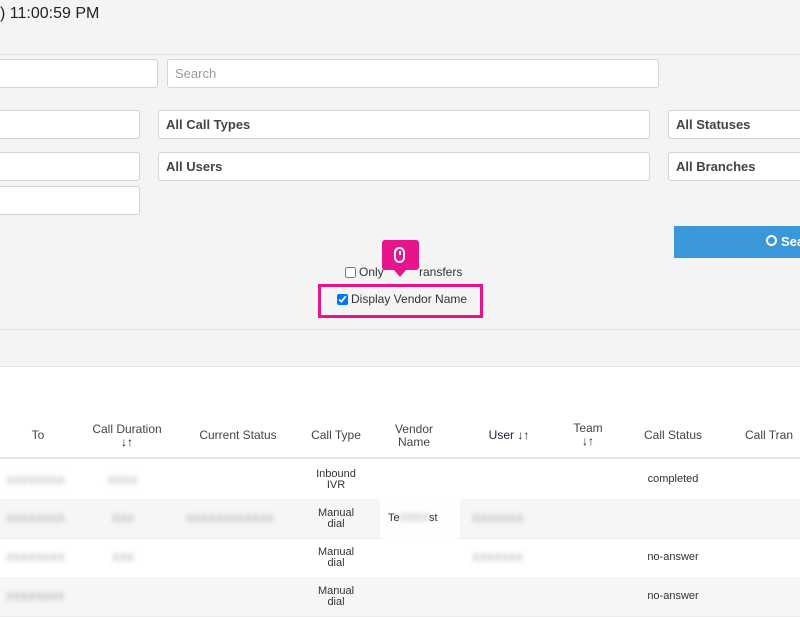  Describe the element at coordinates (35, 519) in the screenshot. I see `row-2-to-redacted: XXXXXXXX` at that location.